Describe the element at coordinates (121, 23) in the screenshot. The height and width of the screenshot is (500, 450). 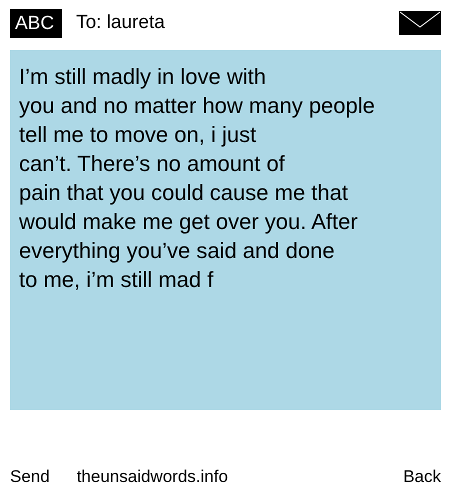
I see `recipient-label: To: laureta` at that location.